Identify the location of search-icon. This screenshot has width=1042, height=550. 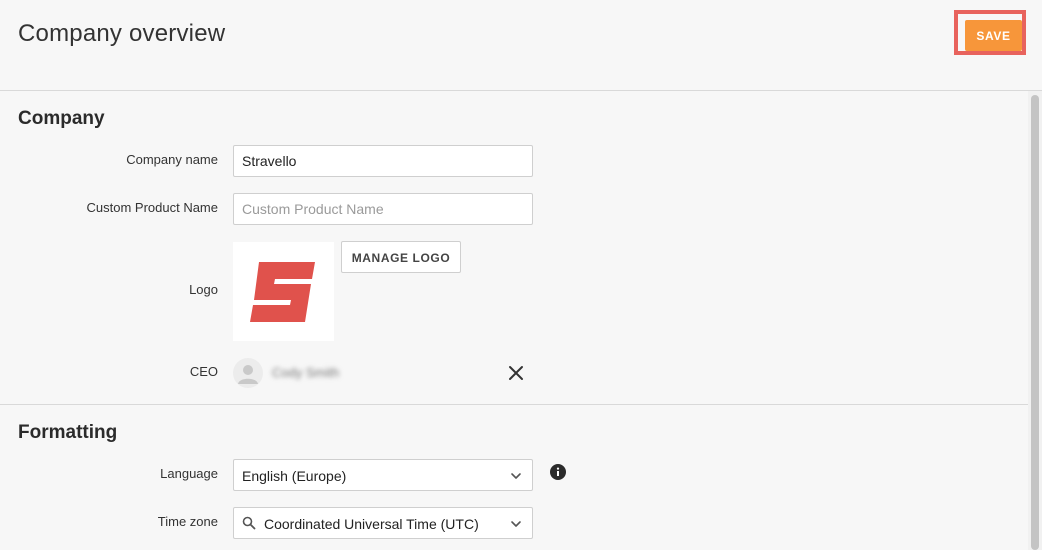
(249, 523).